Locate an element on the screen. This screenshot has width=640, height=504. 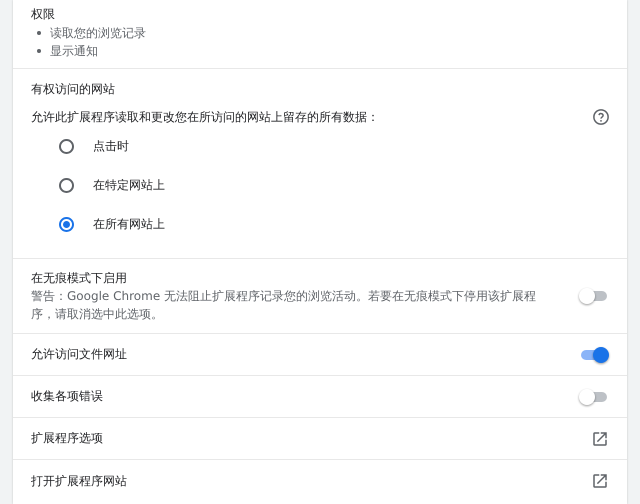
section-title: 有权访问的网站 is located at coordinates (73, 89).